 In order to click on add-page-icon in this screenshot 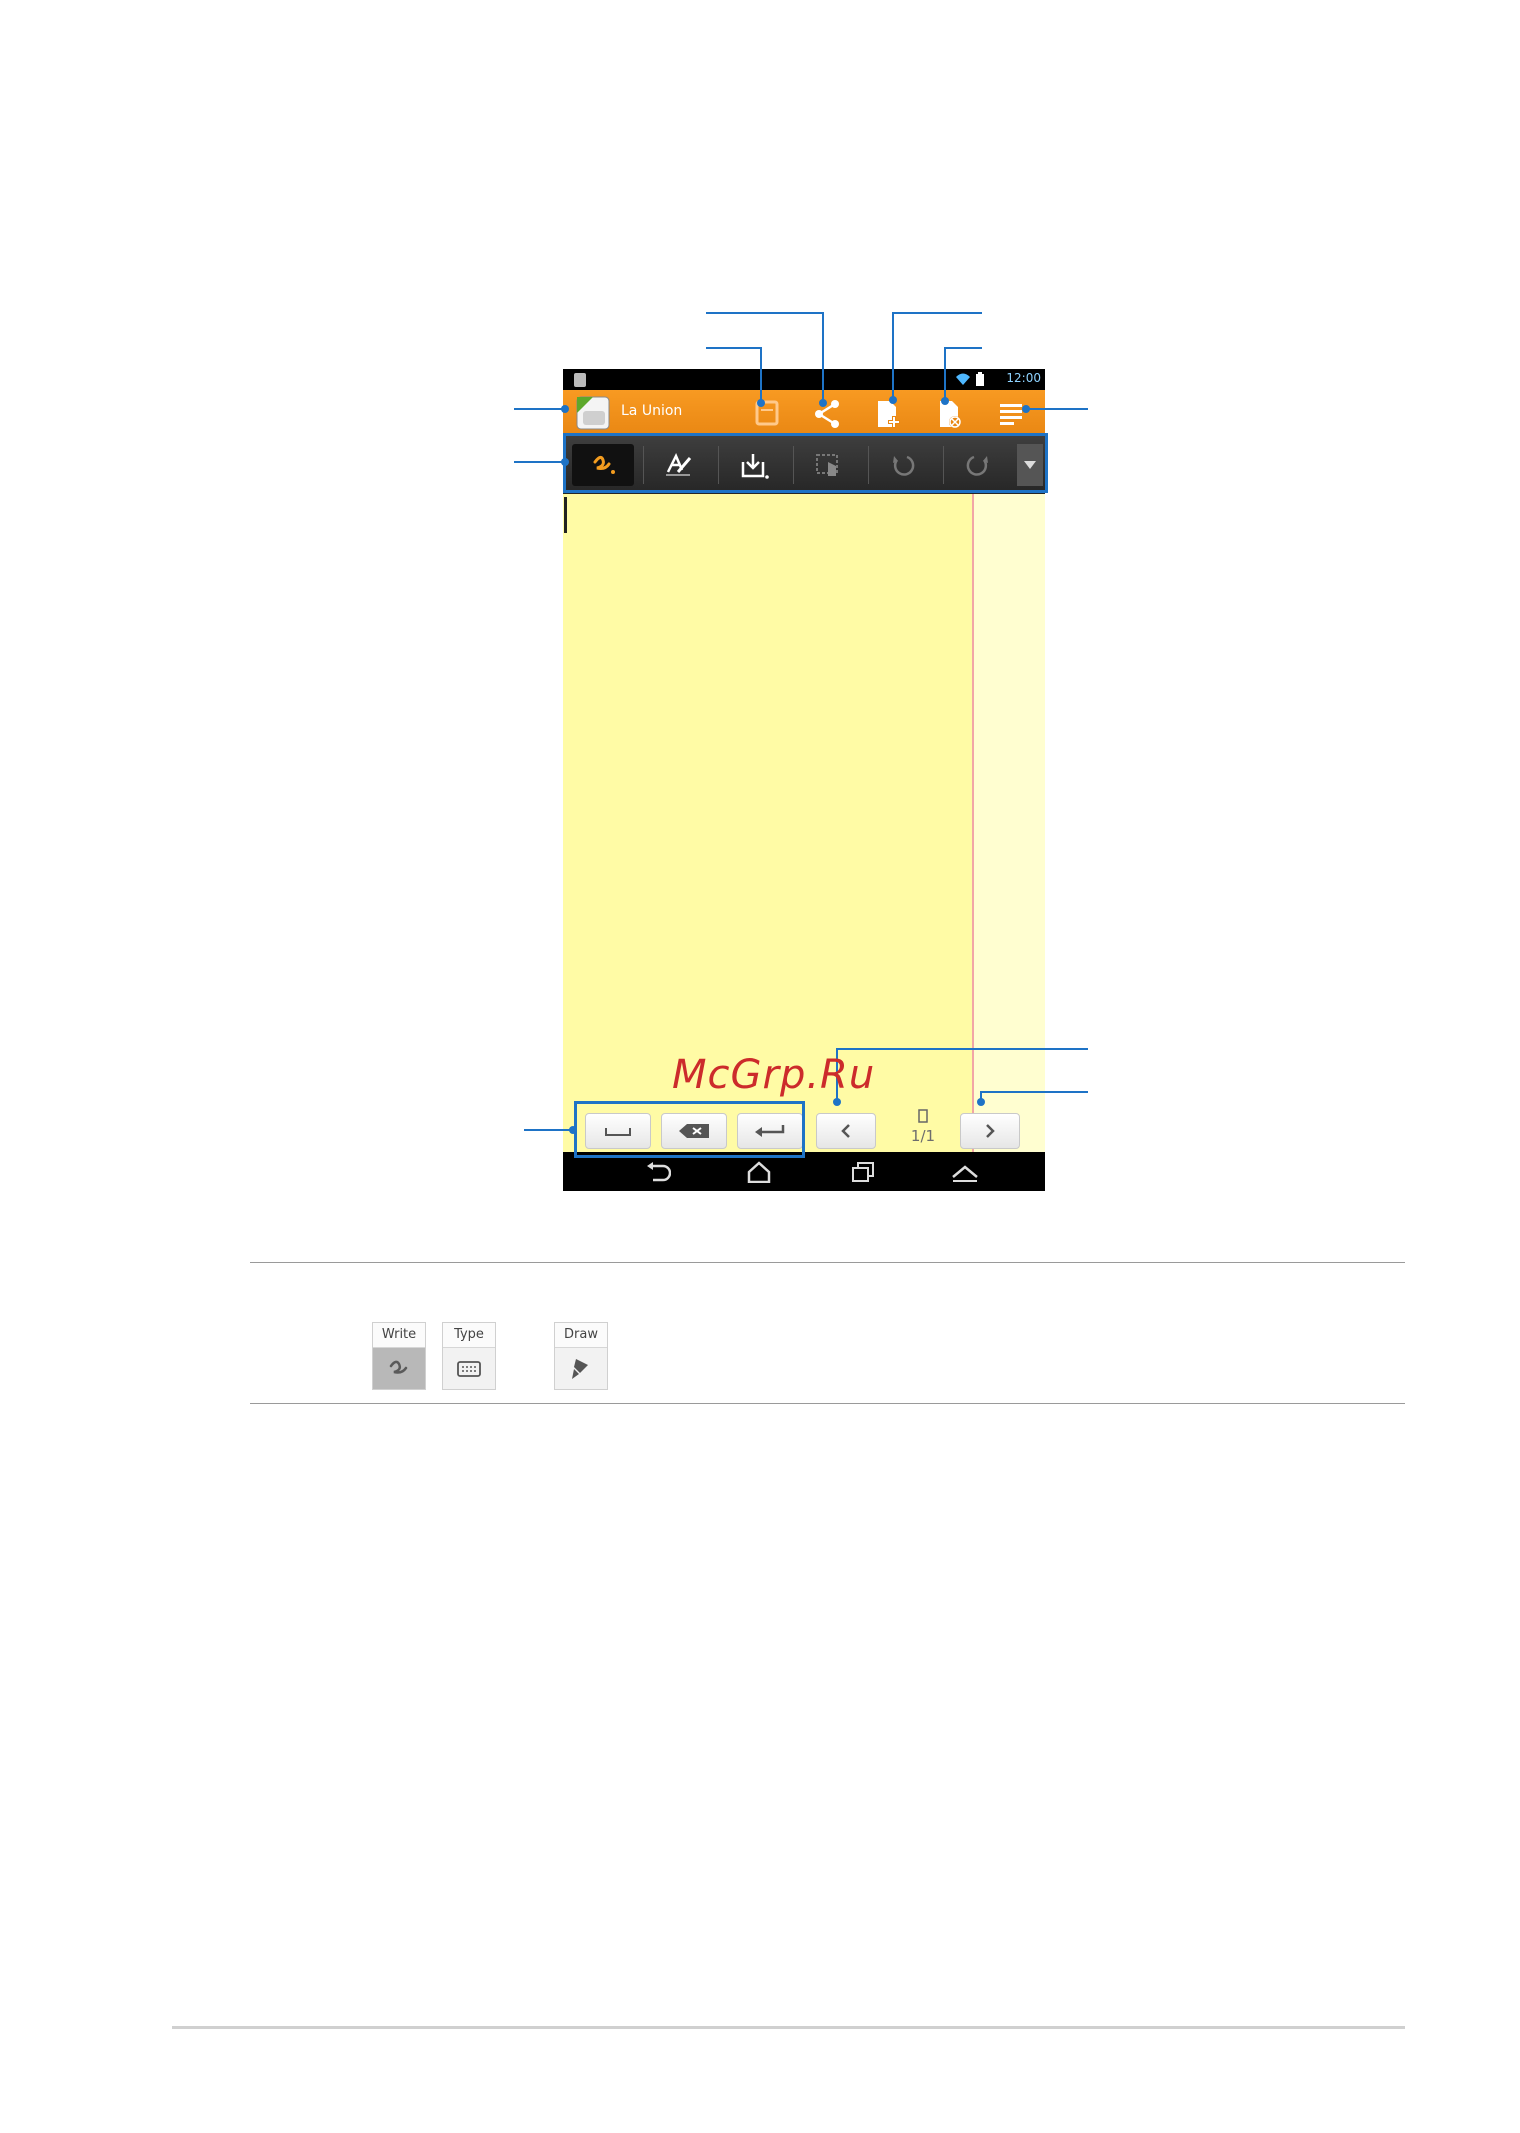, I will do `click(889, 414)`.